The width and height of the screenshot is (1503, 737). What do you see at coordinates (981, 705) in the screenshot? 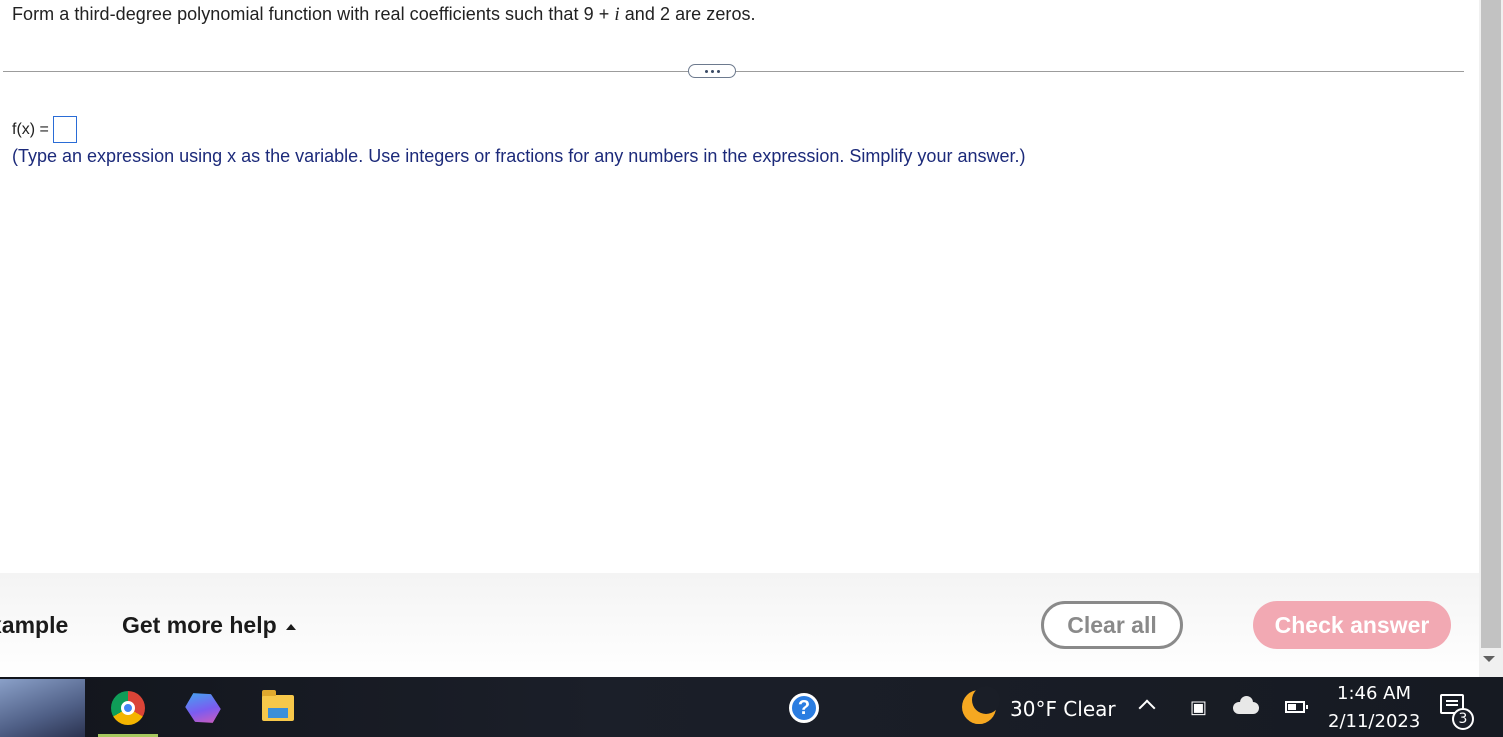
I see `moon-icon` at bounding box center [981, 705].